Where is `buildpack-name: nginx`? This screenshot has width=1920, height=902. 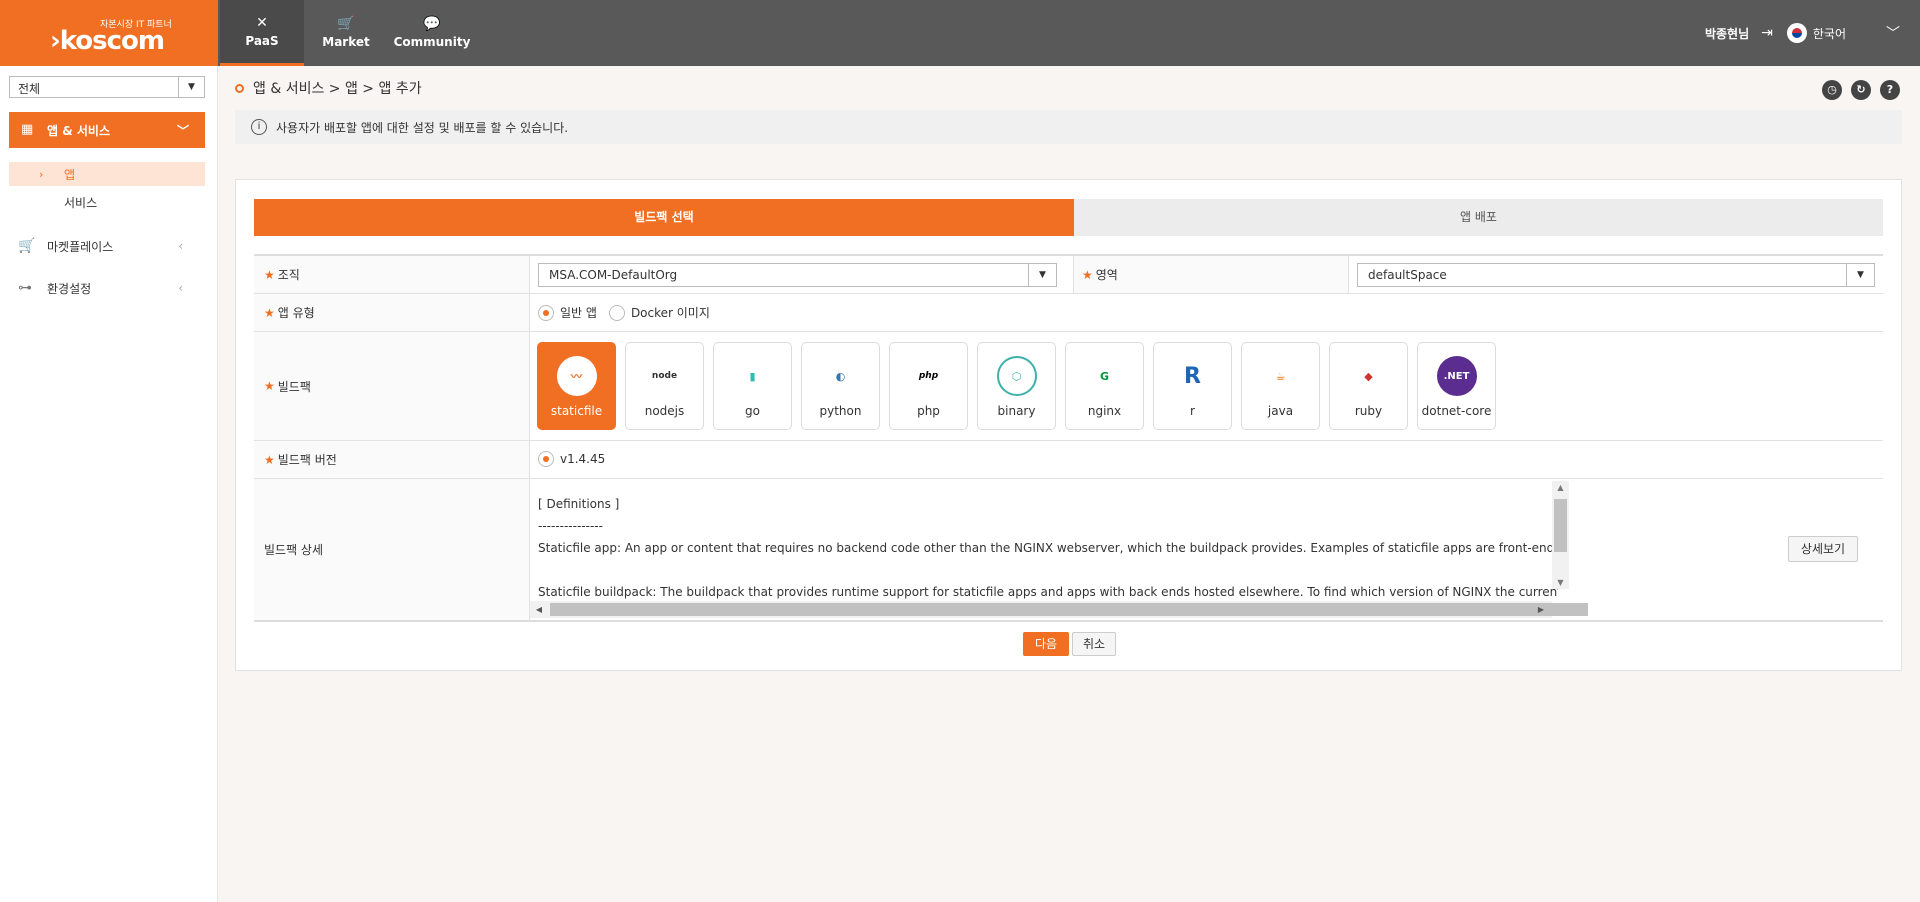 buildpack-name: nginx is located at coordinates (1104, 411).